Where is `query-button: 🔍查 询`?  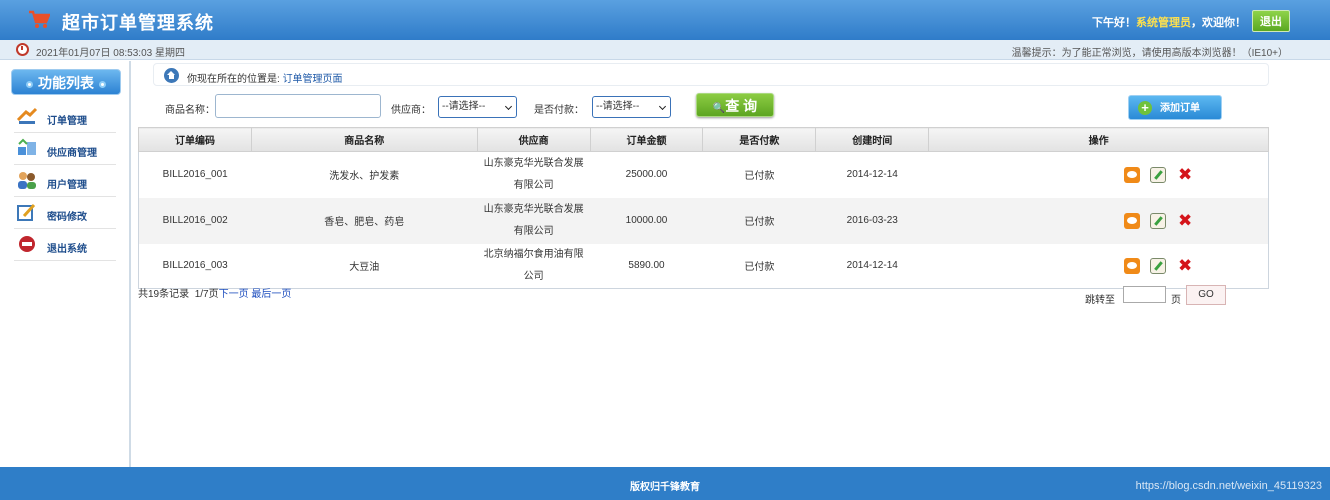 query-button: 🔍查 询 is located at coordinates (735, 105).